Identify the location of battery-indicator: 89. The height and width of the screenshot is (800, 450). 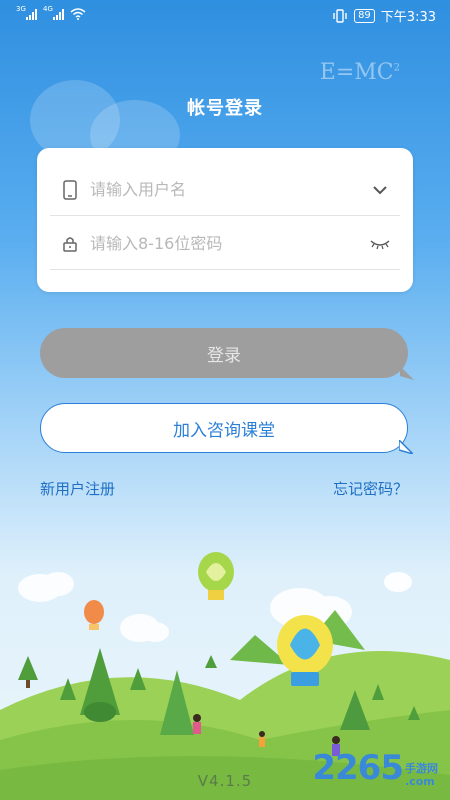
(364, 15).